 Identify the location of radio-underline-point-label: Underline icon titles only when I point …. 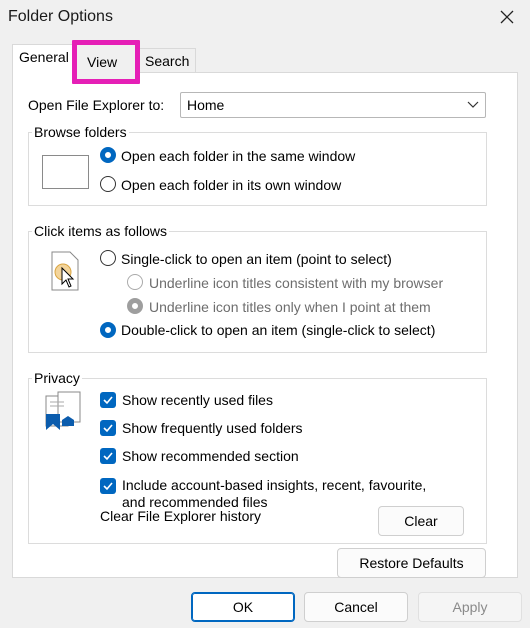
(290, 307).